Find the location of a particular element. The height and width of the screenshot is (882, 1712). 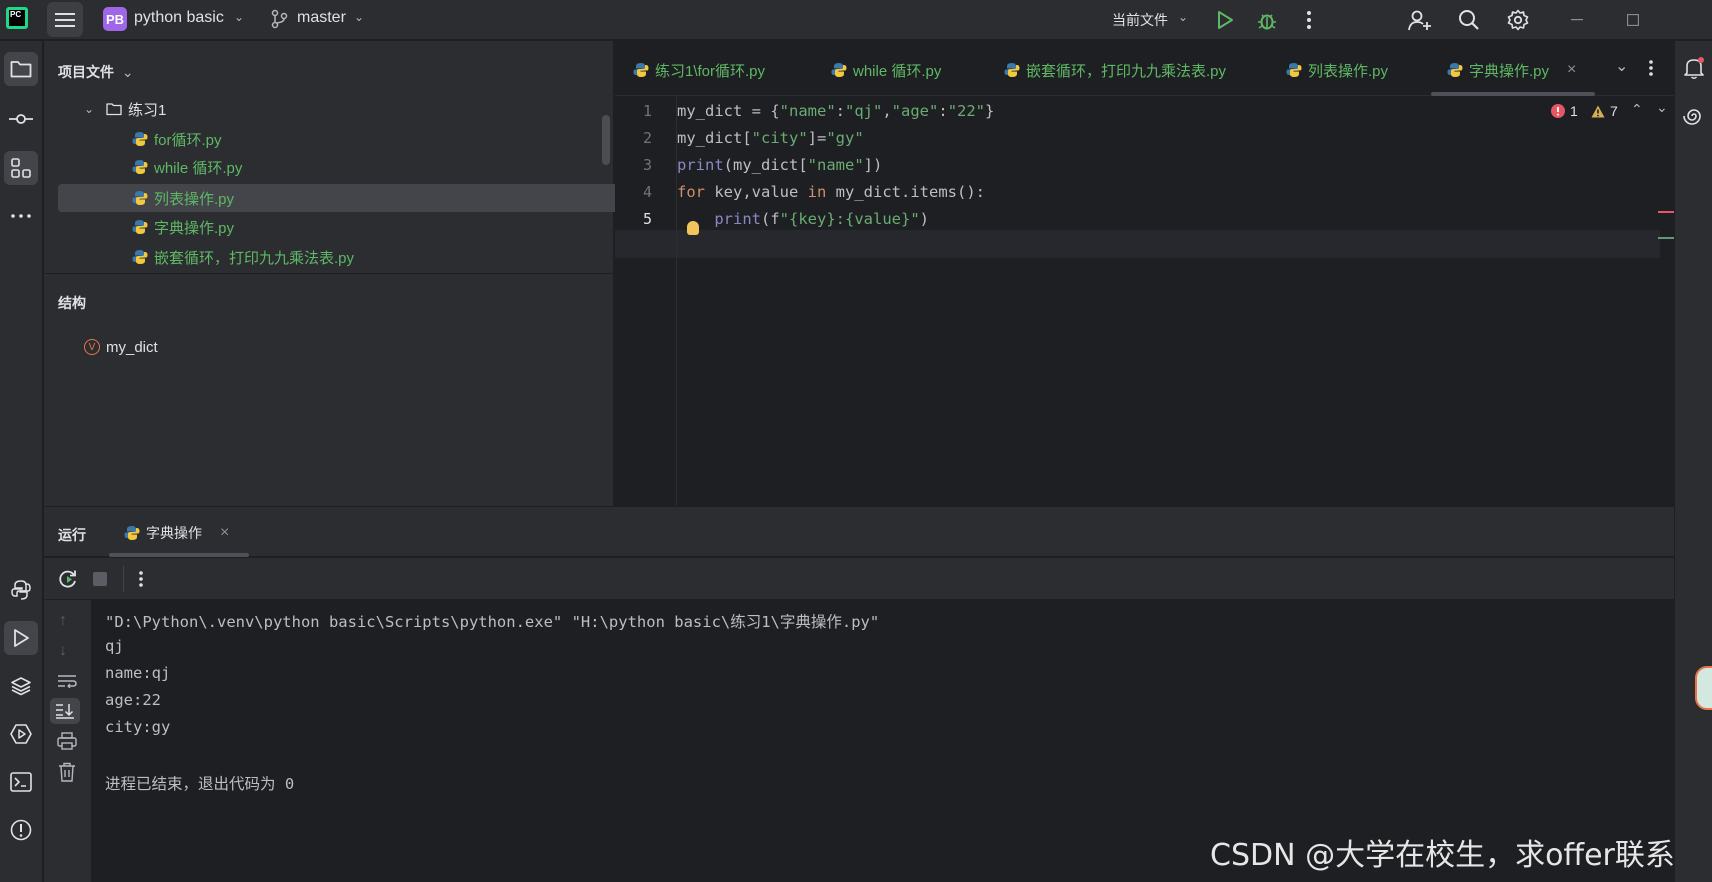

commit-tool-button is located at coordinates (21, 119).